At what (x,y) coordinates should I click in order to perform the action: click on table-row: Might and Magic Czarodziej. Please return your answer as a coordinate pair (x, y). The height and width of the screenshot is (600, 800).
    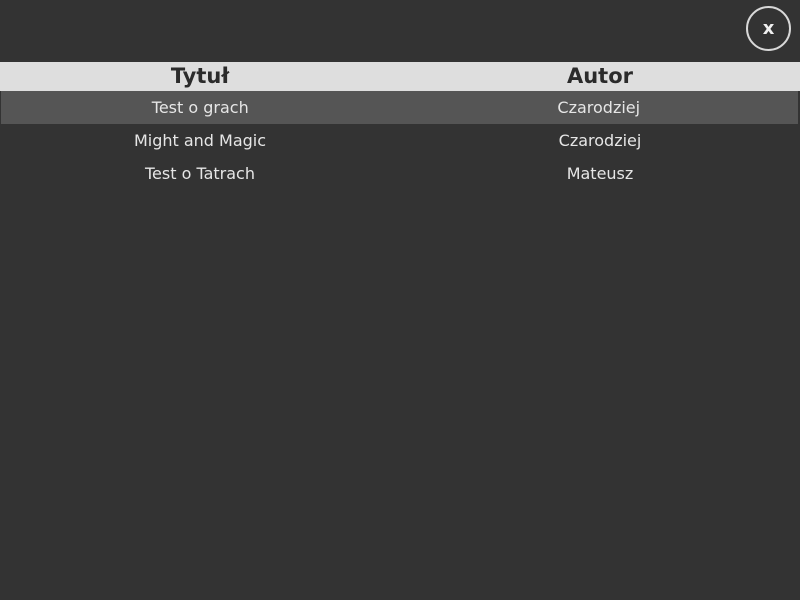
    Looking at the image, I should click on (400, 140).